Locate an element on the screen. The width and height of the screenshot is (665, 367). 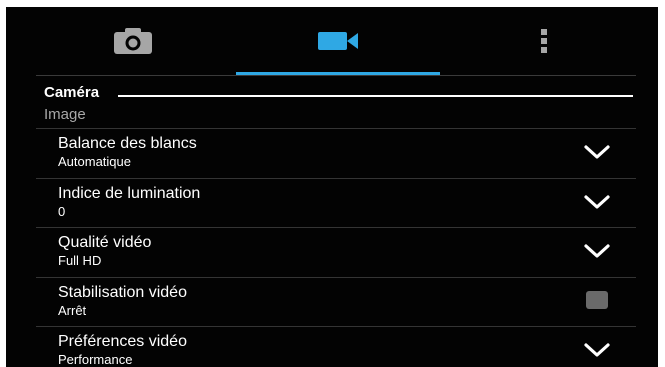
tab-more-options is located at coordinates (544, 41).